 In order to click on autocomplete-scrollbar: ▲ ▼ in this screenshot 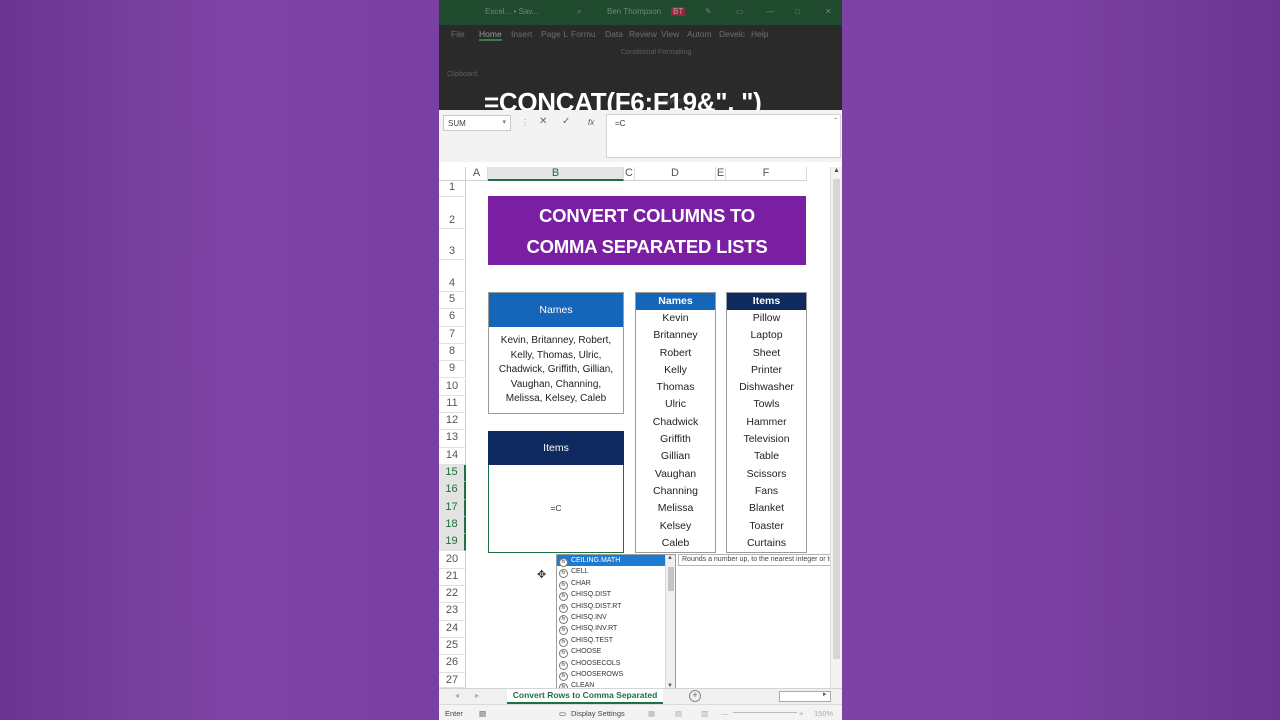, I will do `click(670, 622)`.